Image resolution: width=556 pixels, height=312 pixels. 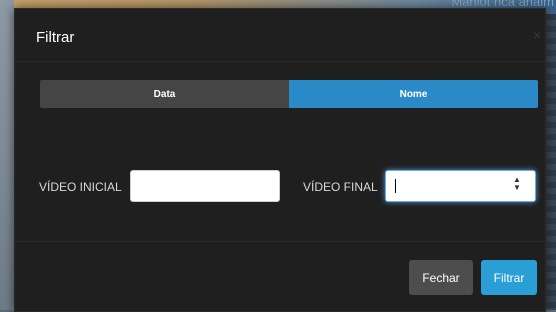 What do you see at coordinates (509, 277) in the screenshot?
I see `filter-button: Filtrar` at bounding box center [509, 277].